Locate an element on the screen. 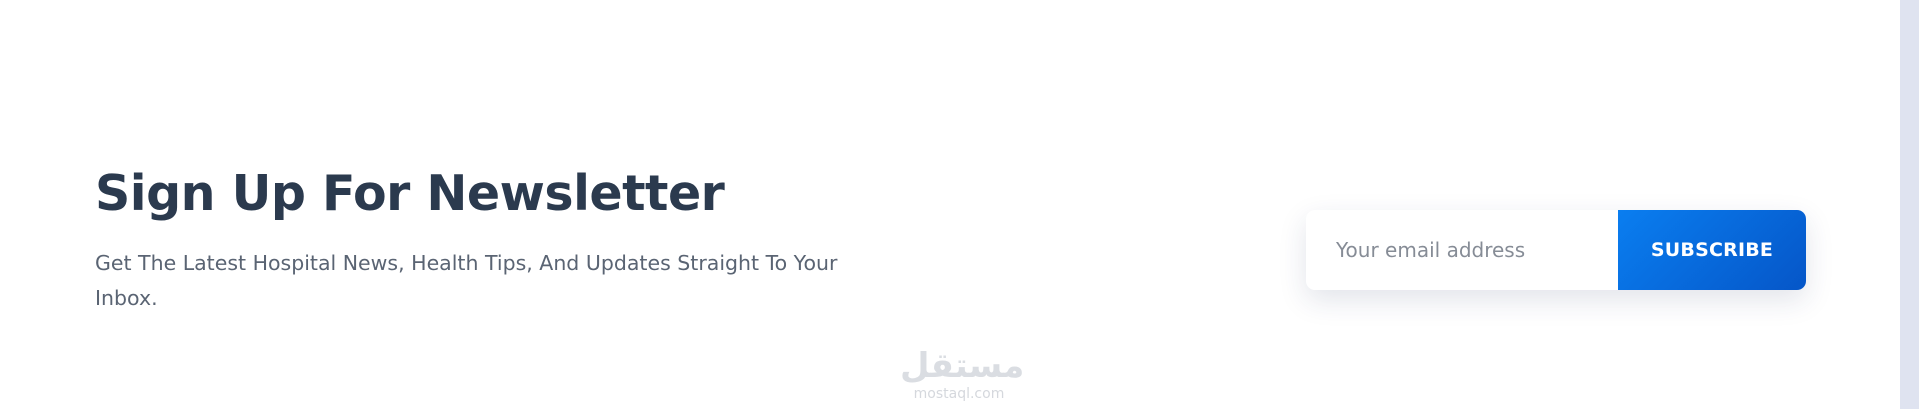 The image size is (1919, 409). newsletter-title: Sign Up For Newsletter is located at coordinates (410, 193).